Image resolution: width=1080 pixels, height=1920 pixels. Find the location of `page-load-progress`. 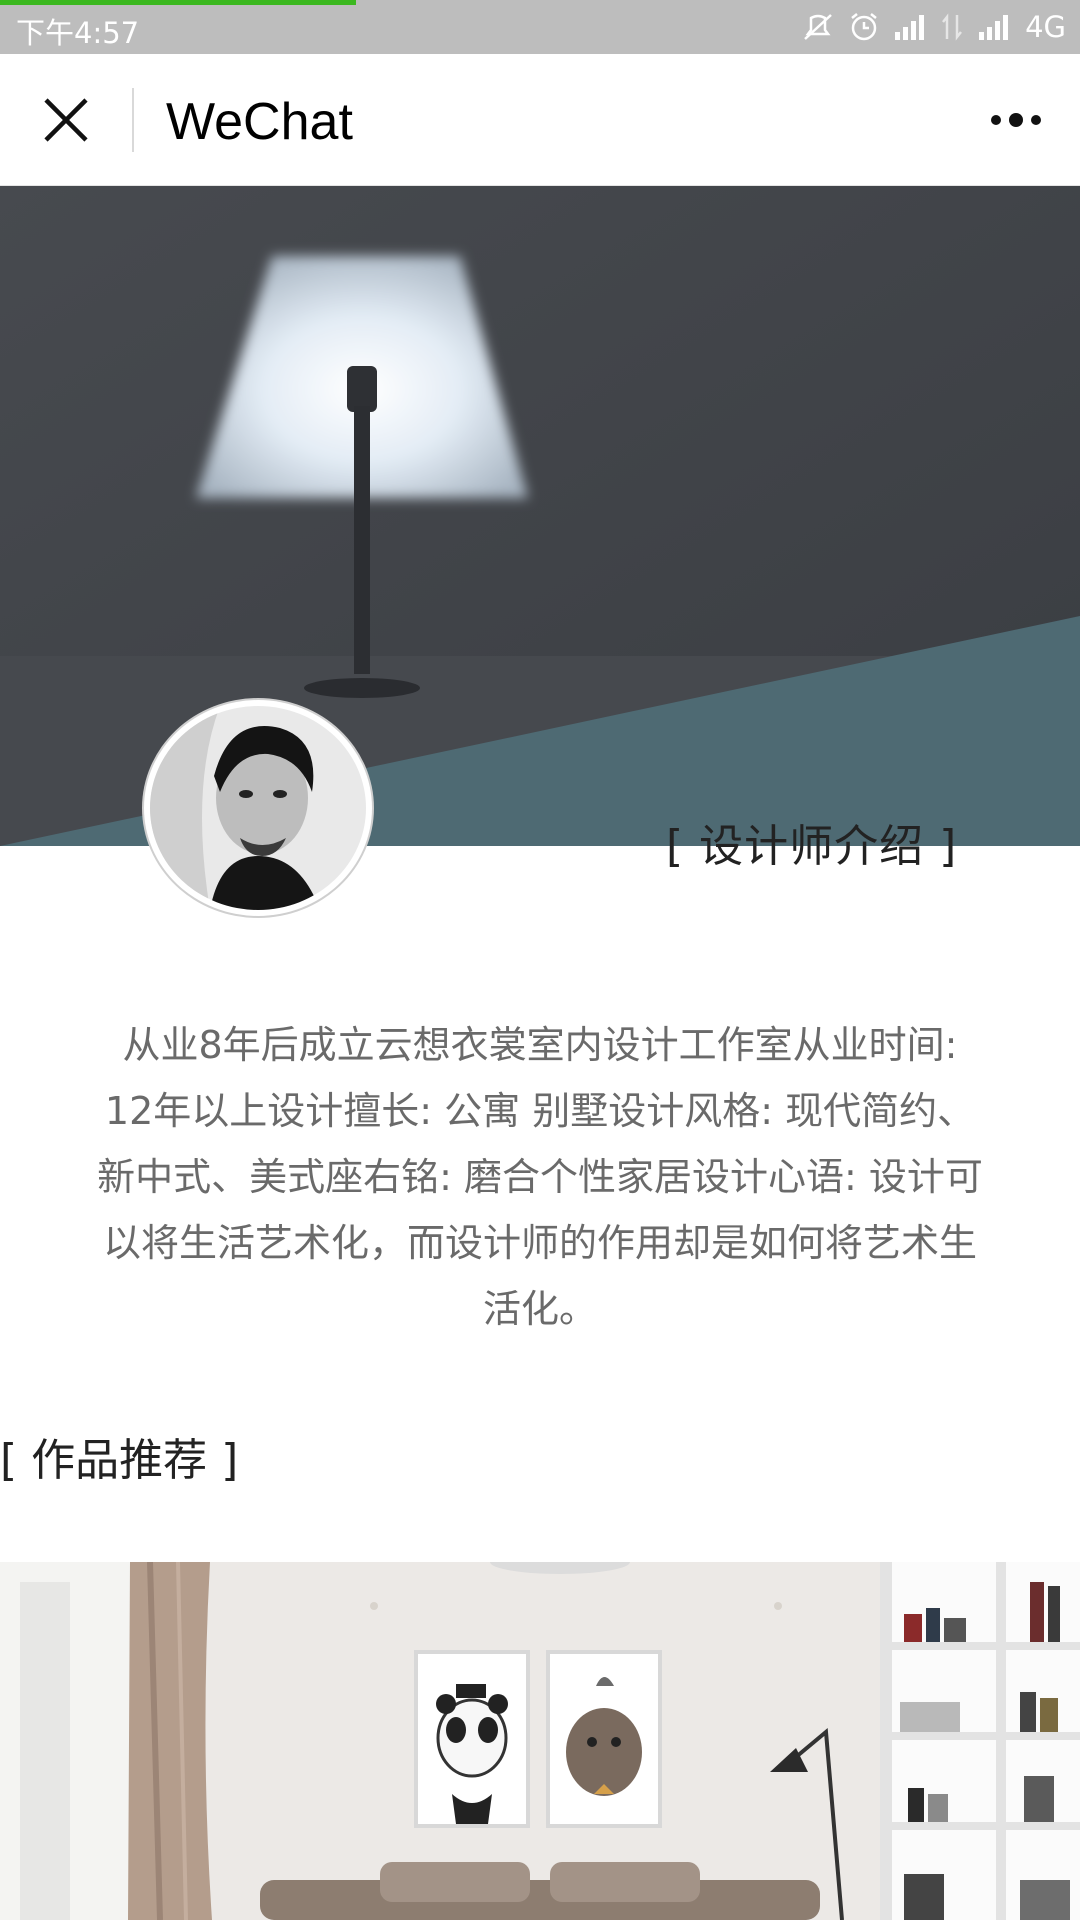

page-load-progress is located at coordinates (178, 2).